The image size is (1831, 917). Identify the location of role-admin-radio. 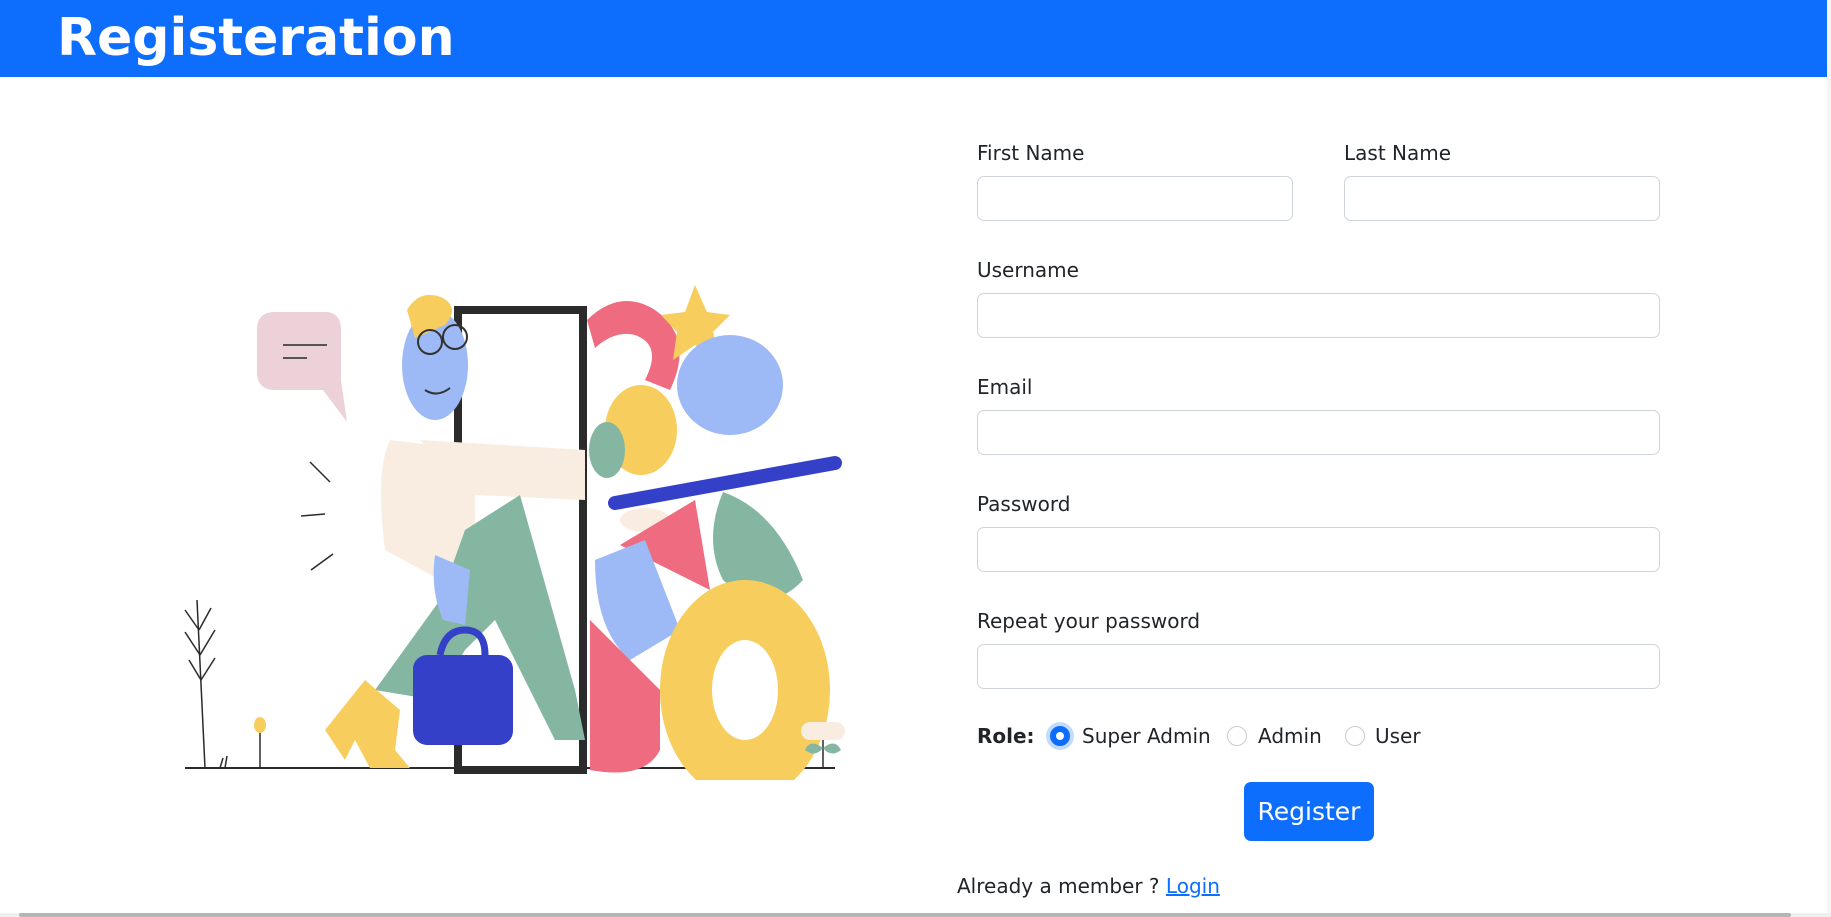
(1237, 736).